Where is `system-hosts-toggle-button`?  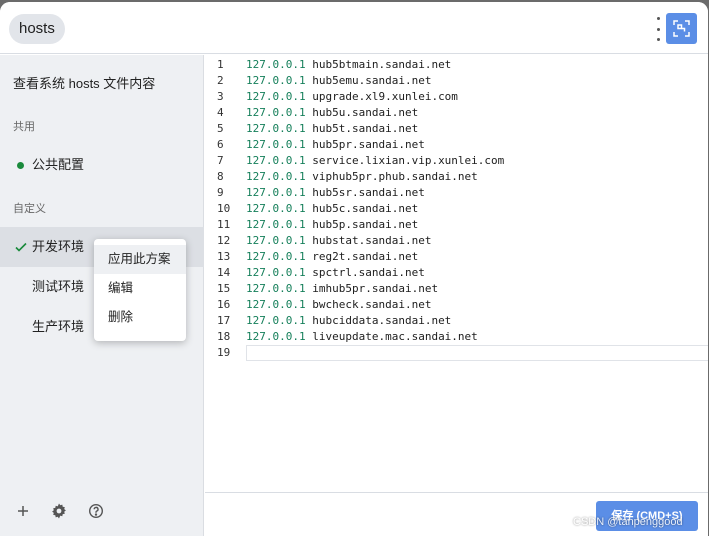 system-hosts-toggle-button is located at coordinates (681, 28).